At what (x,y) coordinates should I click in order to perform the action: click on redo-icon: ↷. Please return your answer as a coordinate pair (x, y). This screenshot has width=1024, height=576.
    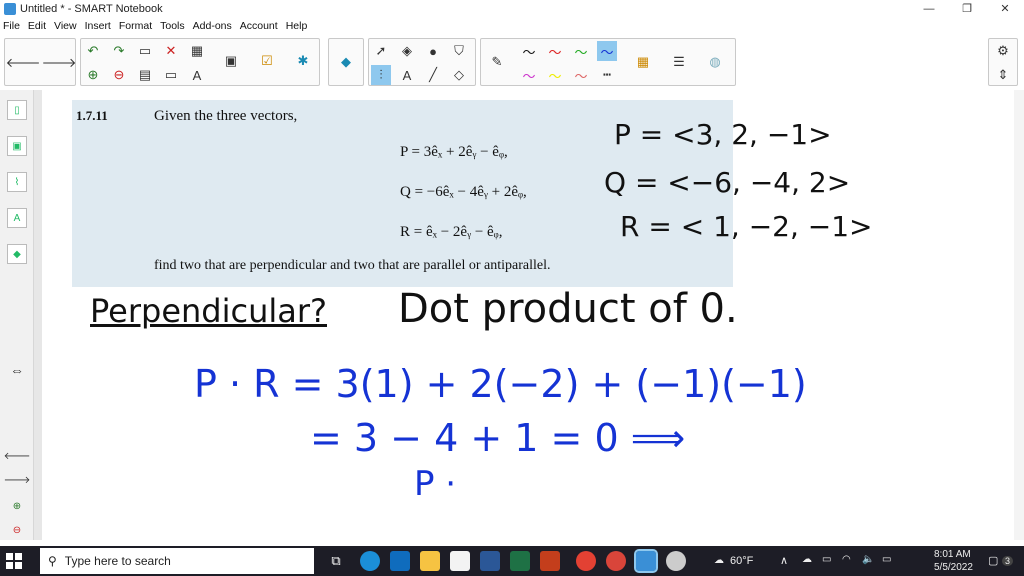
    Looking at the image, I should click on (119, 51).